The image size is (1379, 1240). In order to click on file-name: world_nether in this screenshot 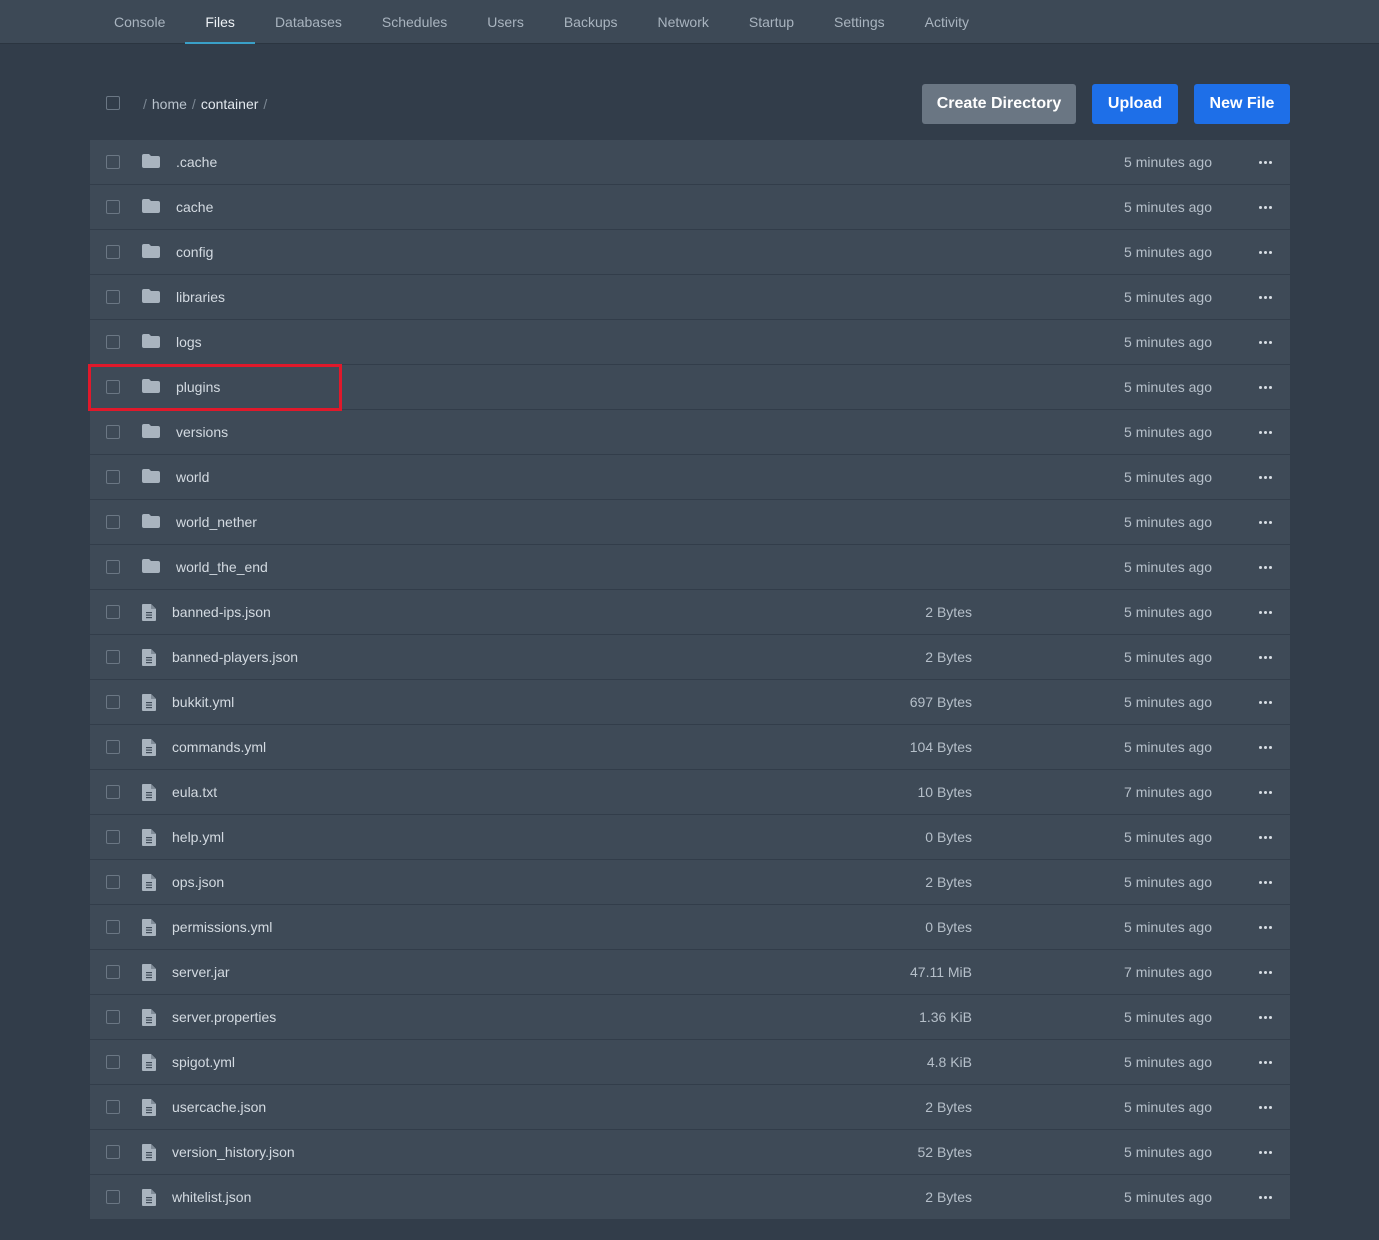, I will do `click(216, 522)`.